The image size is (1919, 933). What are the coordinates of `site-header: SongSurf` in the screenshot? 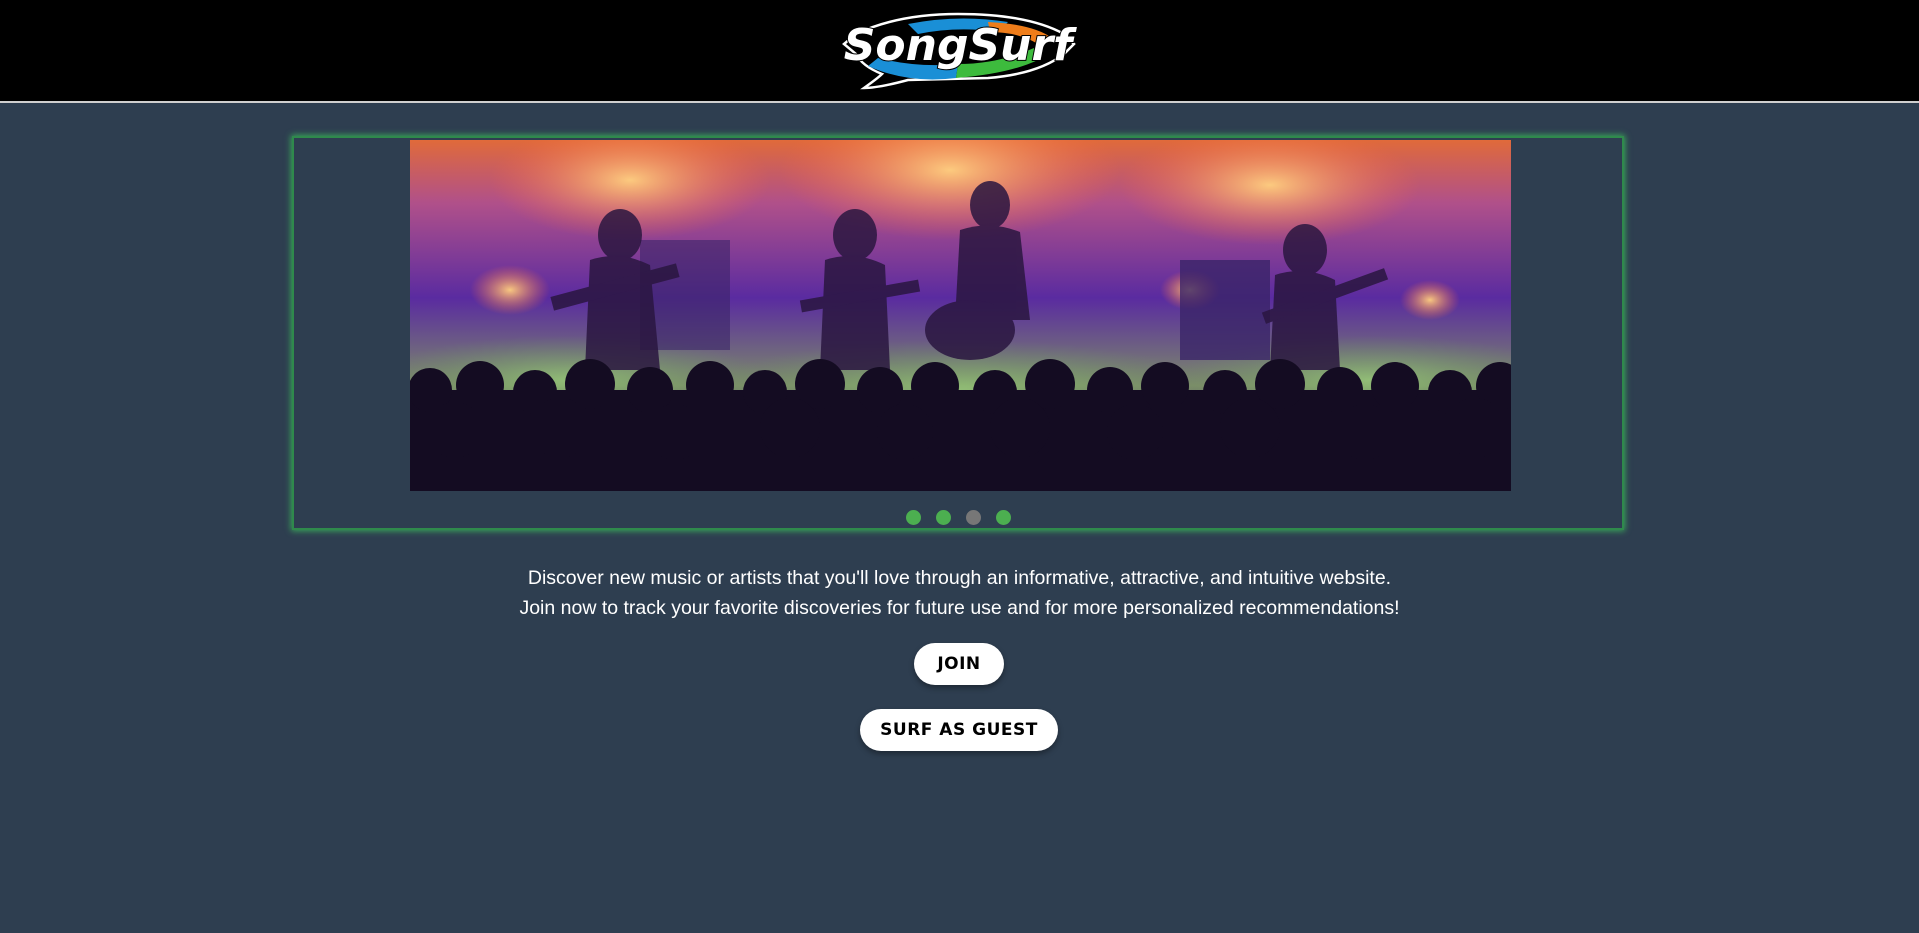 It's located at (959, 51).